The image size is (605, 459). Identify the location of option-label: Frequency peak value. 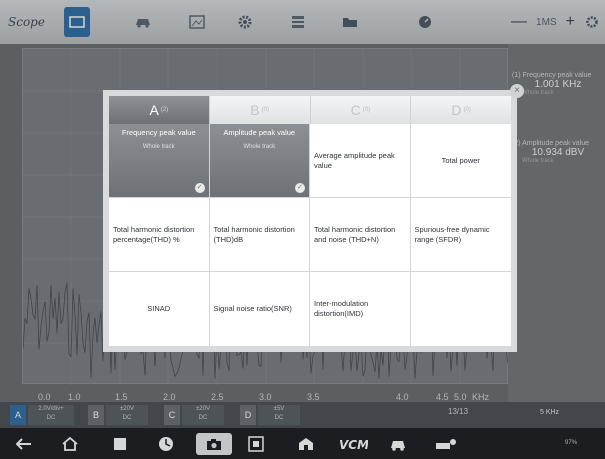
(158, 132).